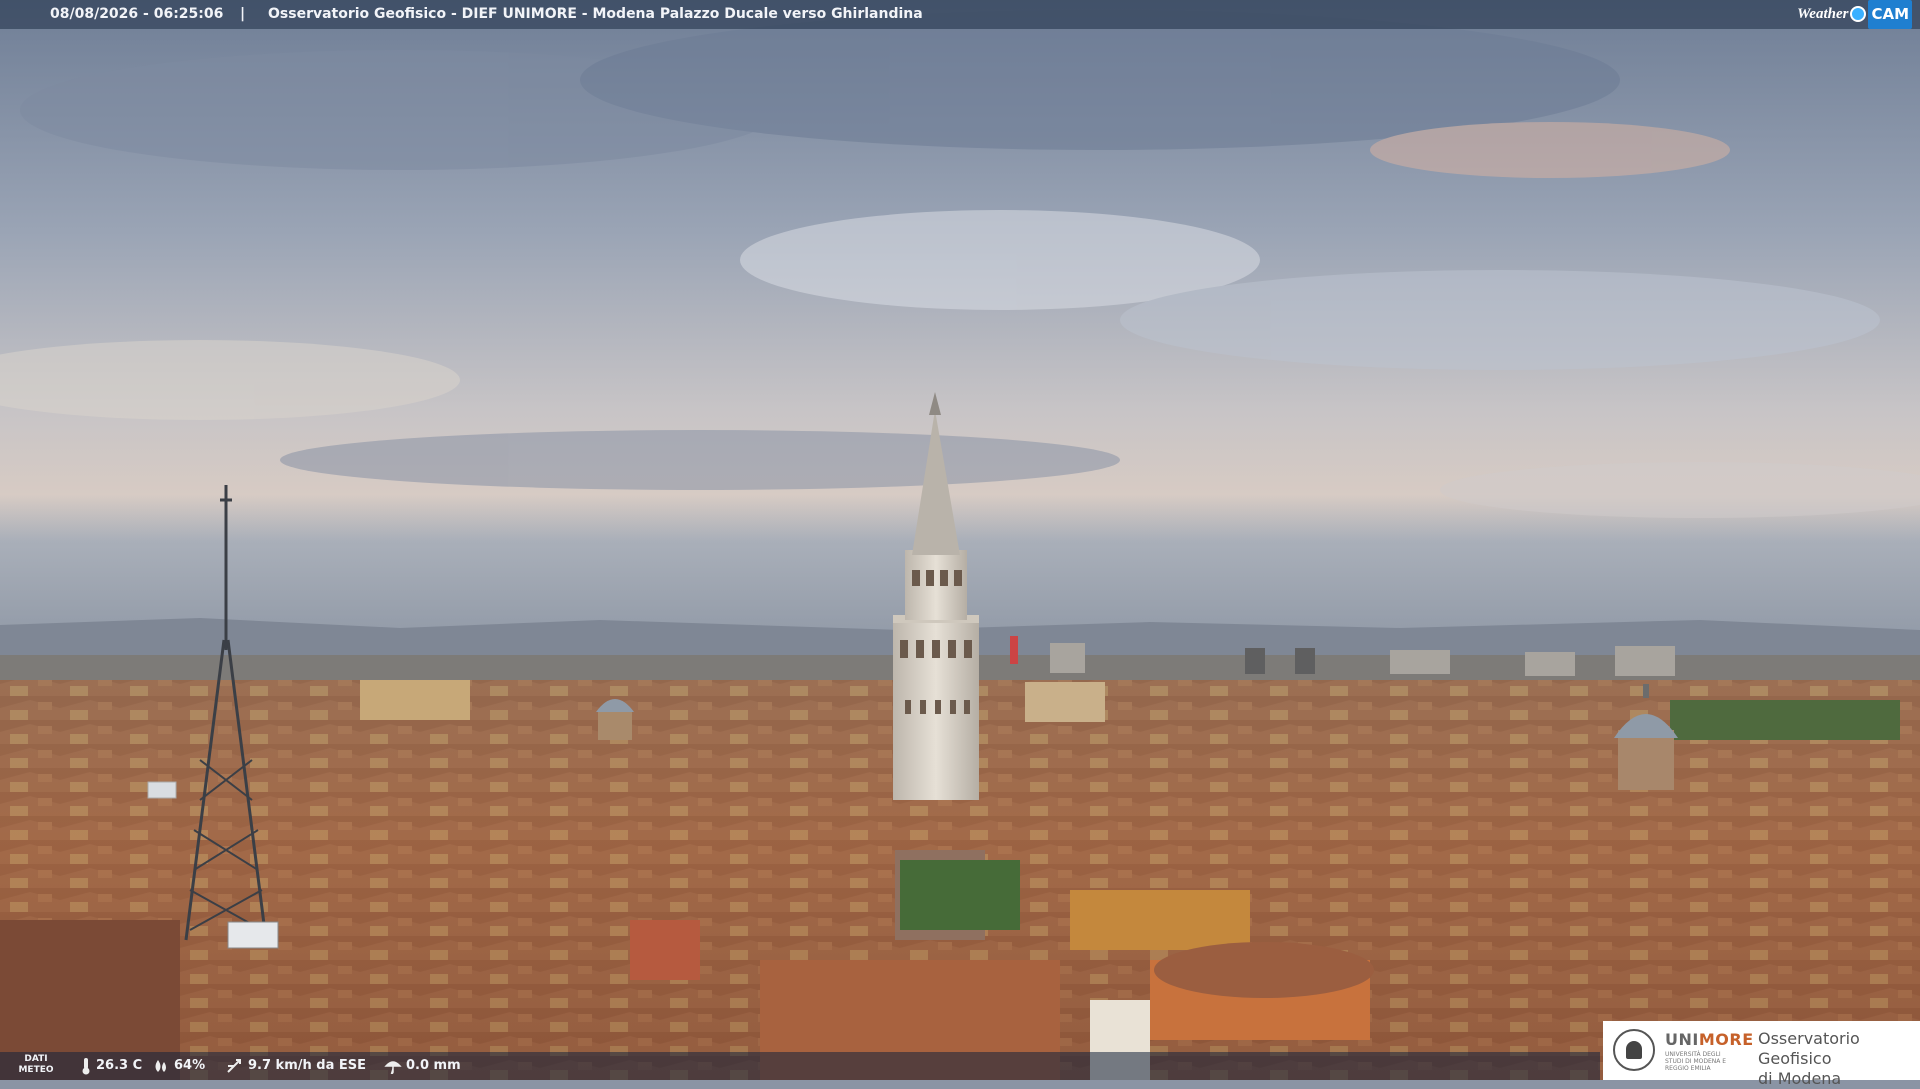  I want to click on observatory-name: Osservatorio Geofisico di Modena, so click(1839, 1059).